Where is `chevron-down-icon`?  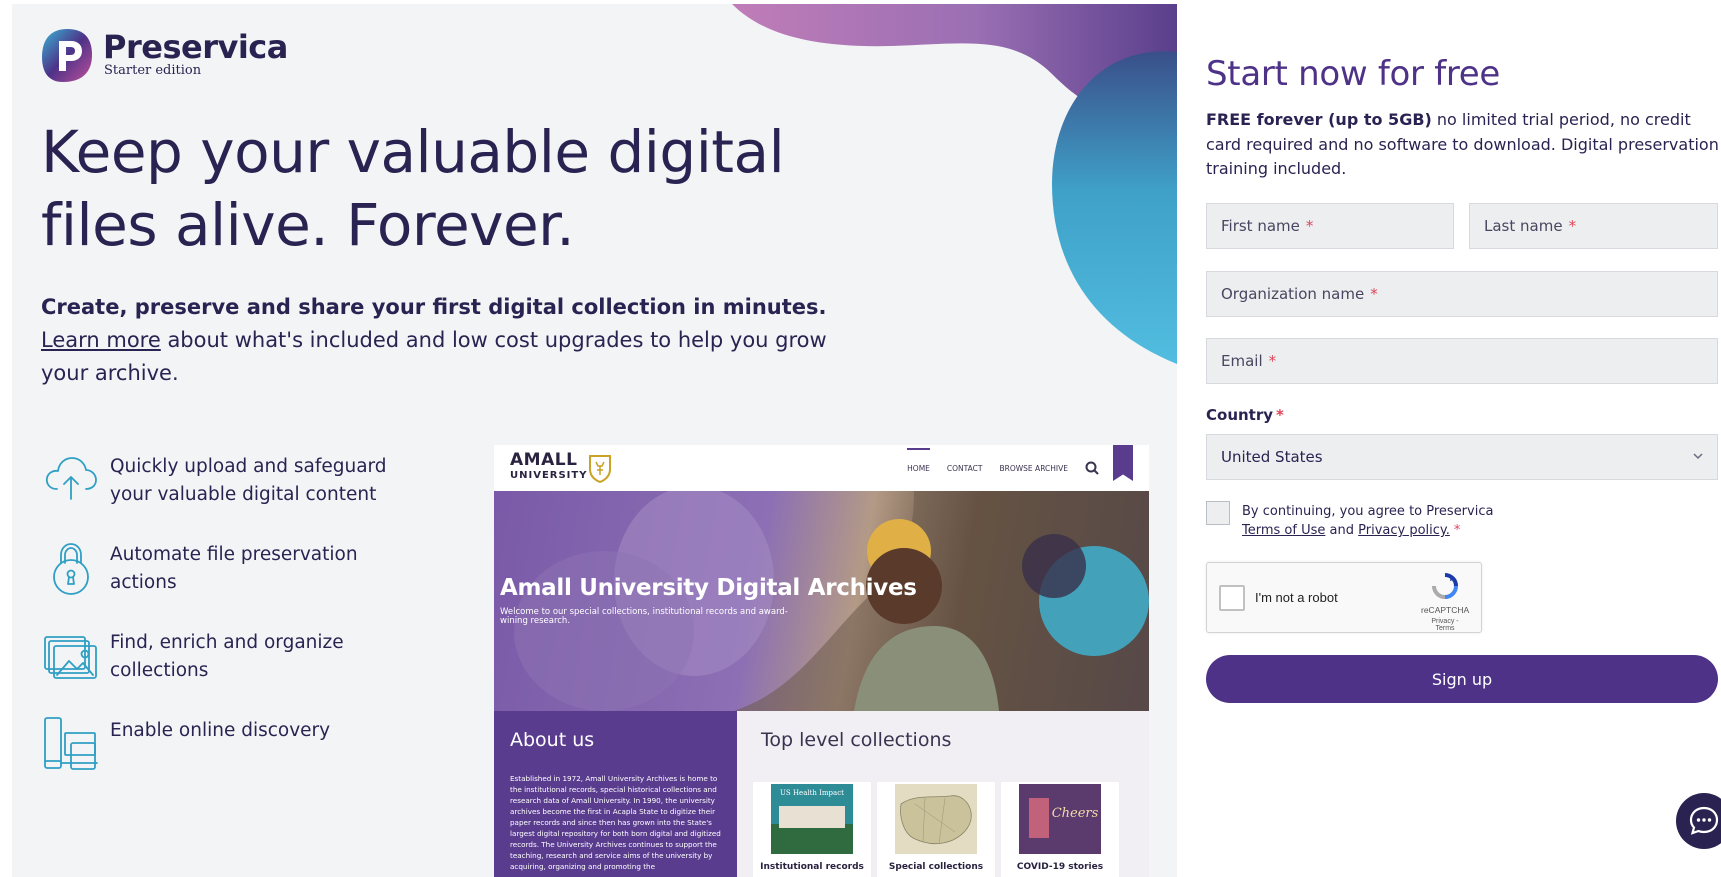 chevron-down-icon is located at coordinates (1698, 456).